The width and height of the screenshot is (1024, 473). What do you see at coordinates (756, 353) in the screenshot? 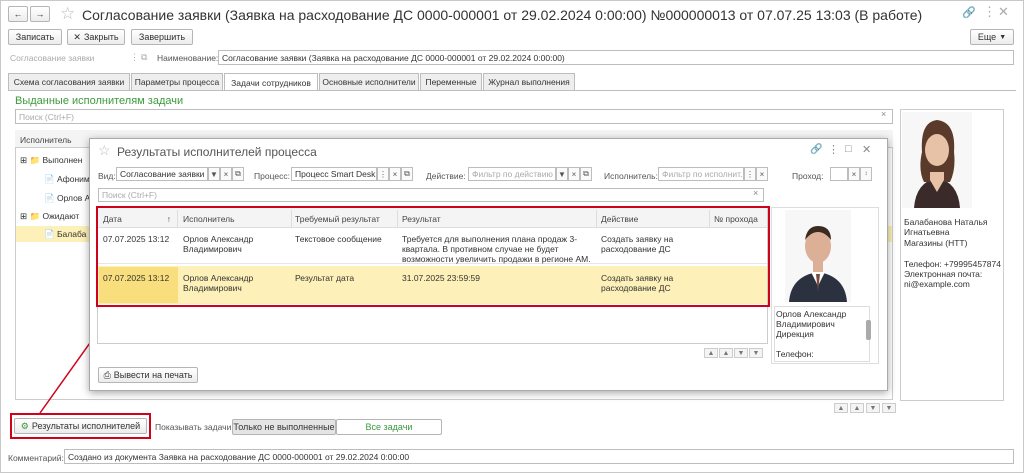
I see `dialog-scroll-bottom: ▼` at bounding box center [756, 353].